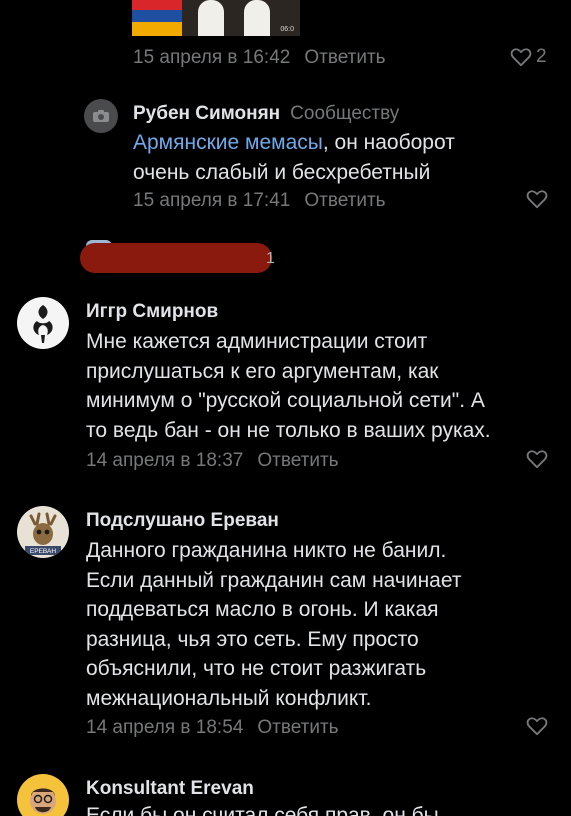  I want to click on comment-line: разница, чья это сеть. Ему просто, so click(252, 639).